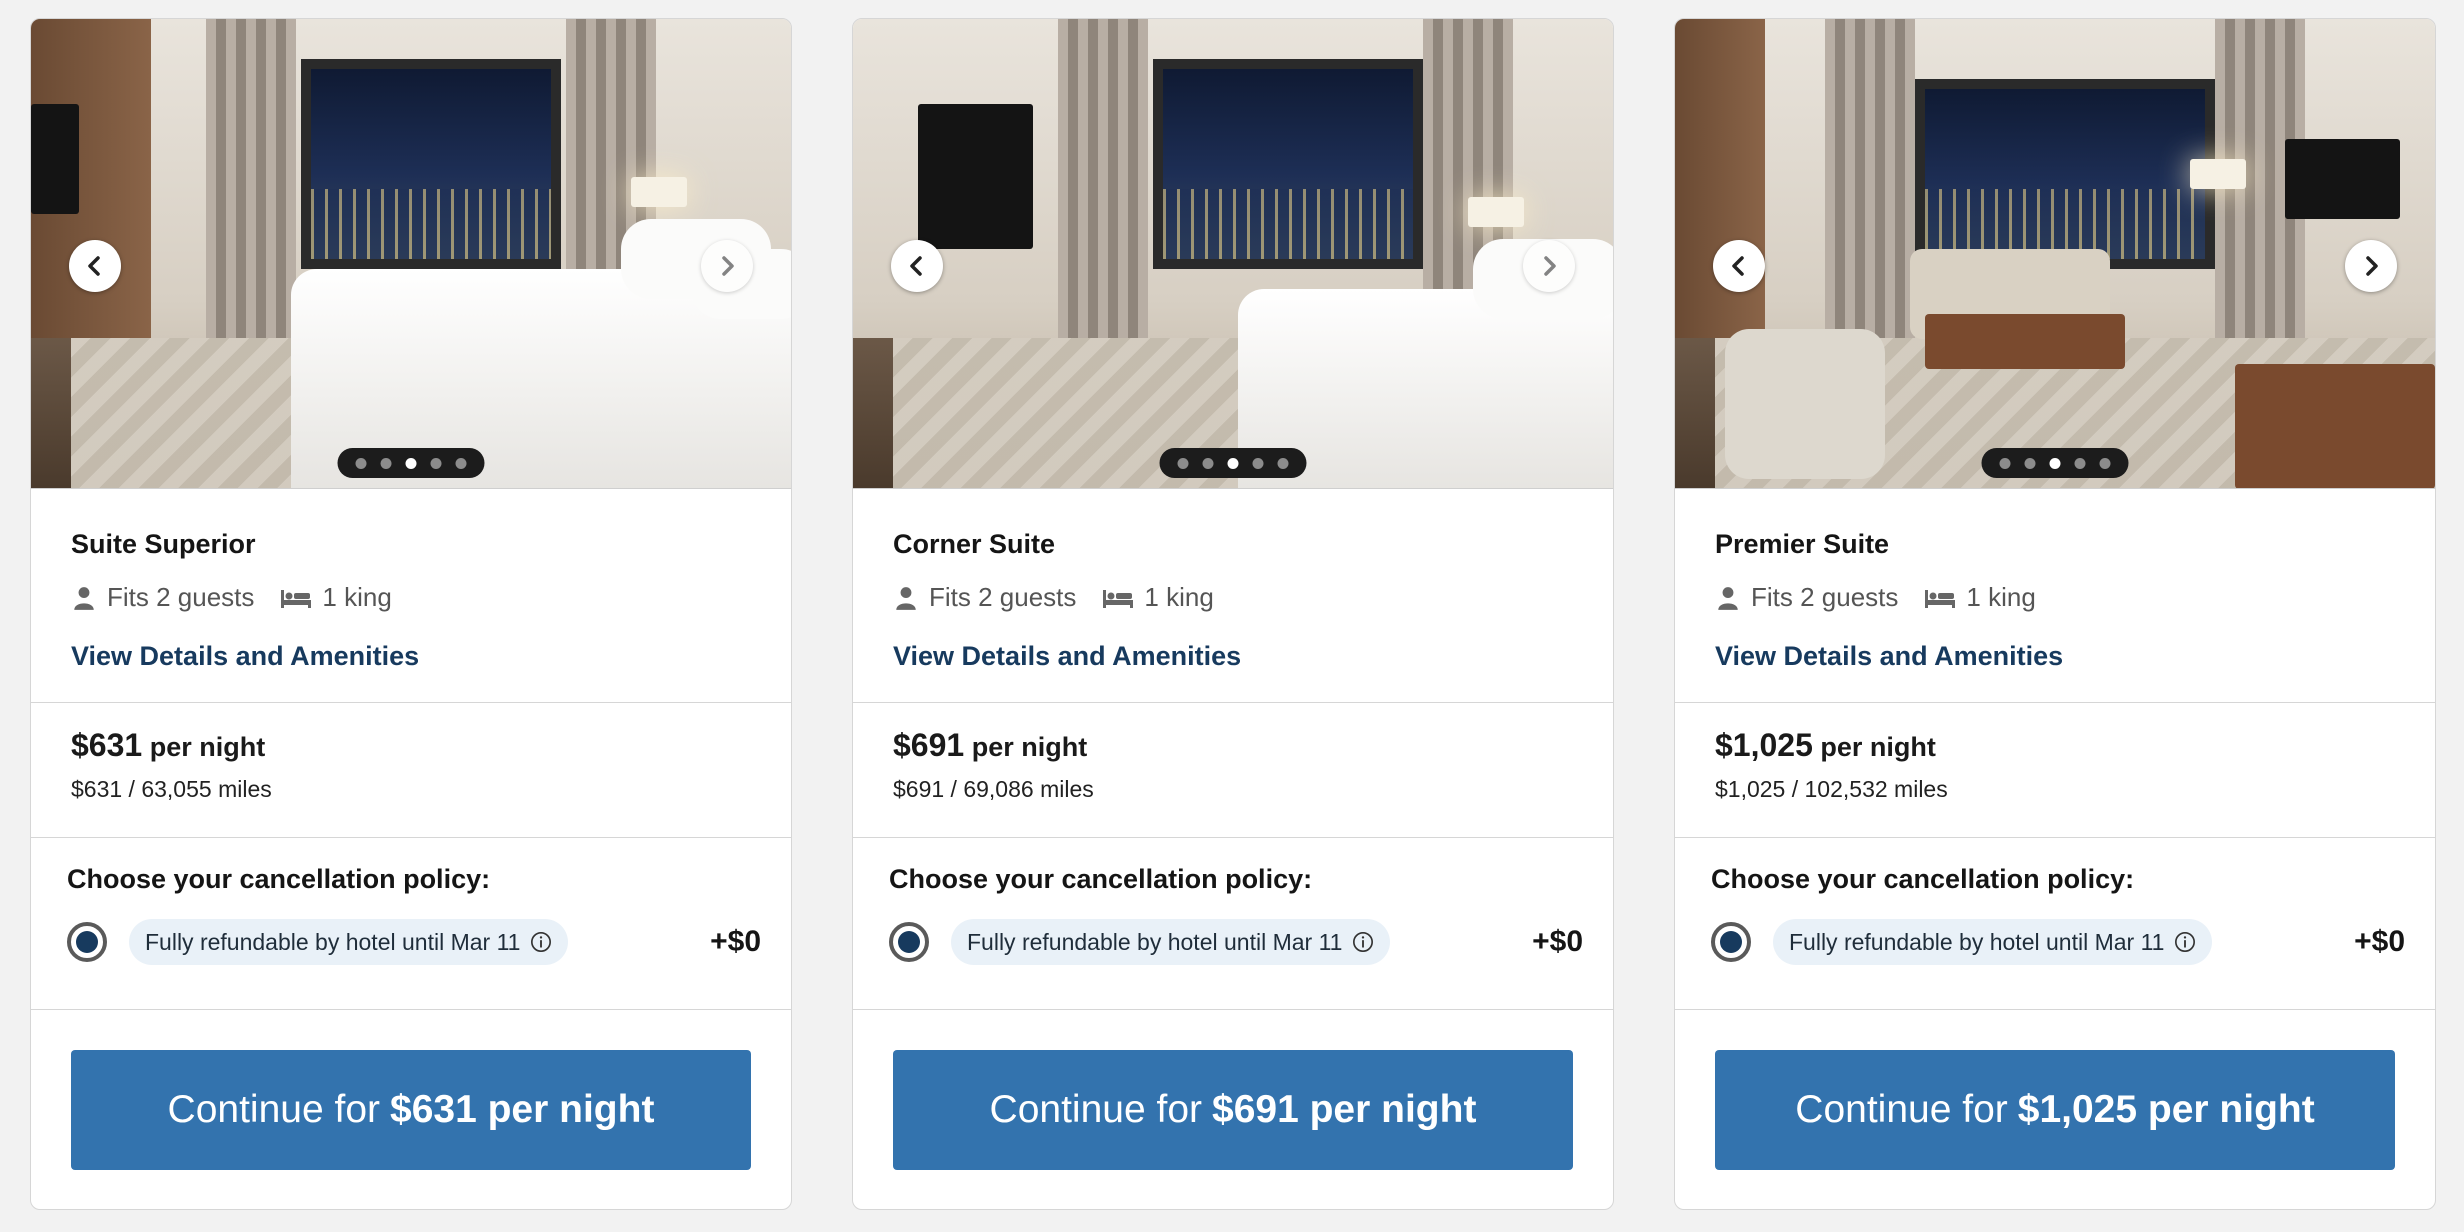  Describe the element at coordinates (1233, 745) in the screenshot. I see `nightly-price: $691 per night` at that location.